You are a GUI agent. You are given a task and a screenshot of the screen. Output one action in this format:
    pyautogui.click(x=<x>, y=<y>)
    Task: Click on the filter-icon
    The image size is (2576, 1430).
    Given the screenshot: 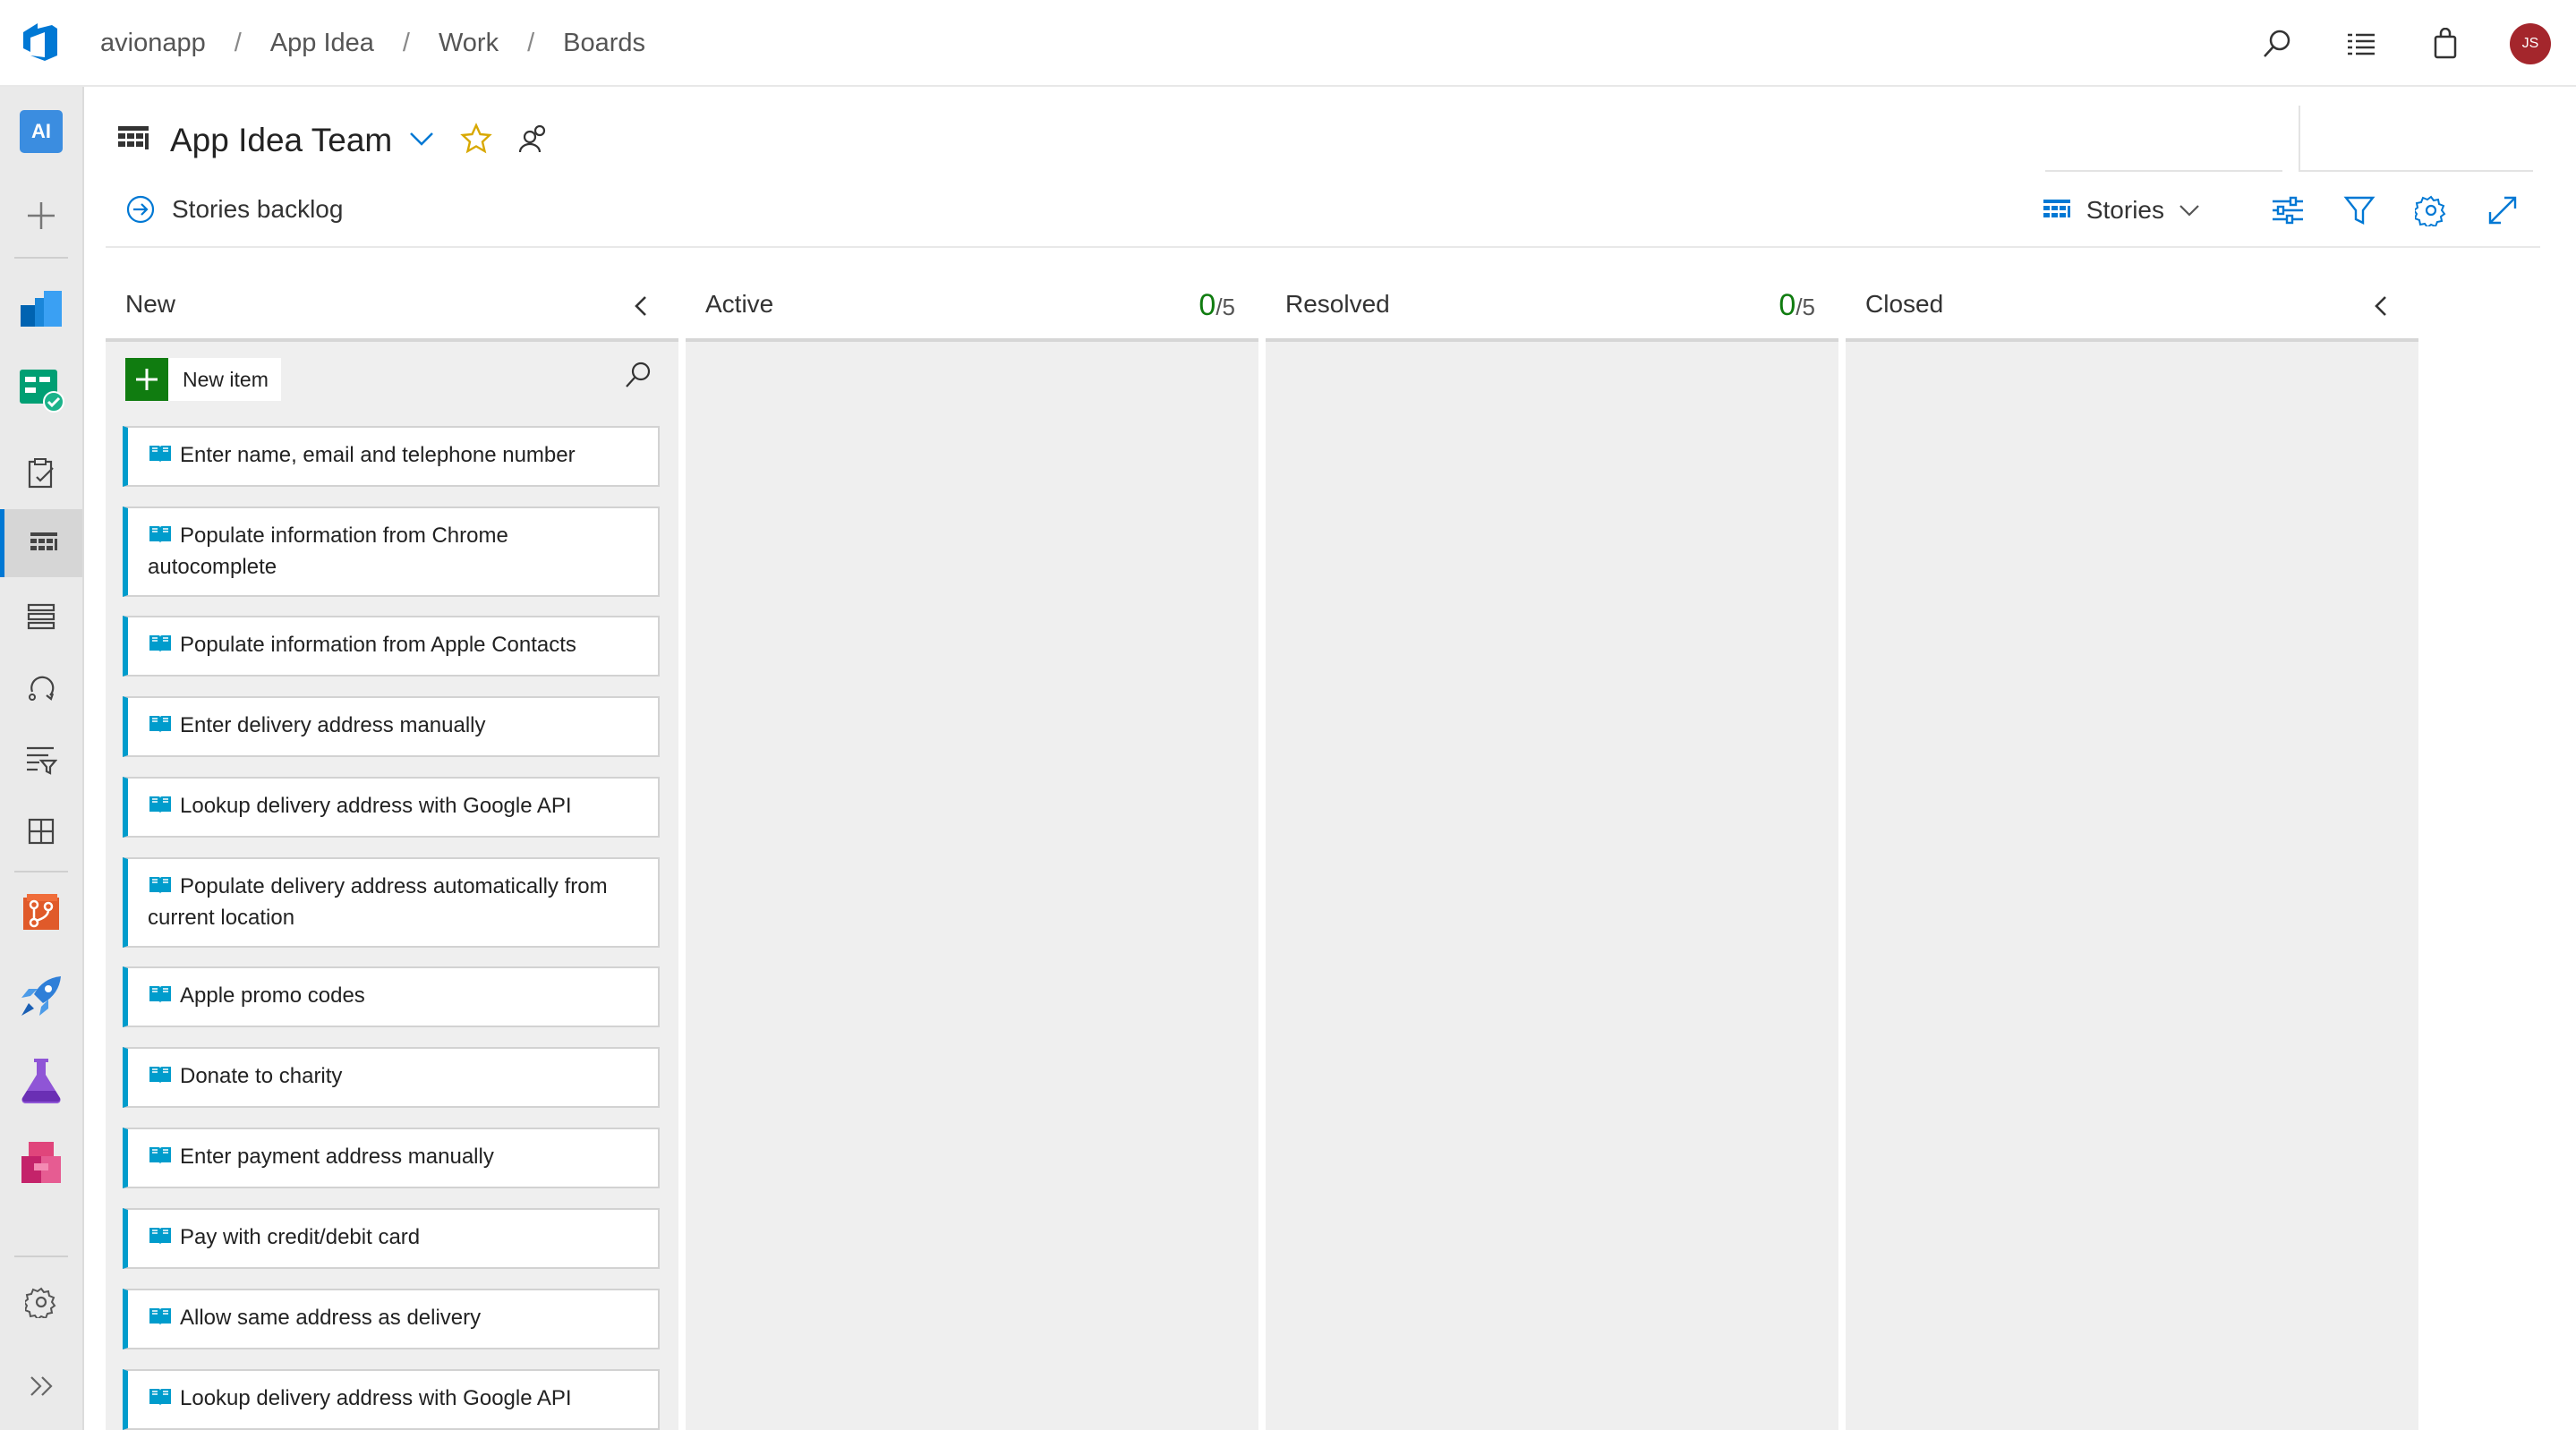 What is the action you would take?
    pyautogui.click(x=2359, y=211)
    